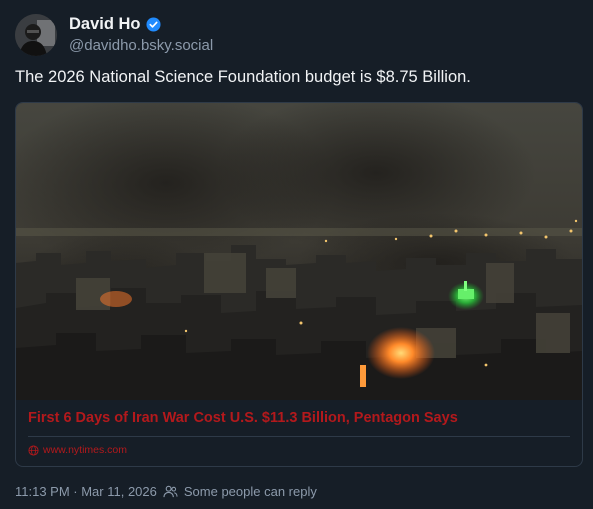  I want to click on avatar, so click(36, 35).